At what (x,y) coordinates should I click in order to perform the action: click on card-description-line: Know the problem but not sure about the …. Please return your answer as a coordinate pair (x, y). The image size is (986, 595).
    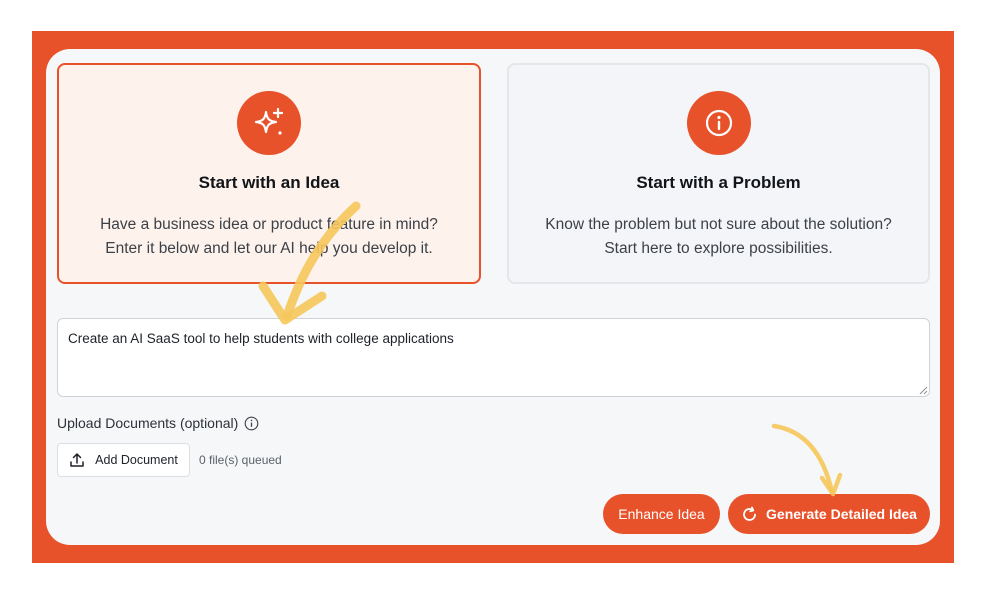
    Looking at the image, I should click on (718, 224).